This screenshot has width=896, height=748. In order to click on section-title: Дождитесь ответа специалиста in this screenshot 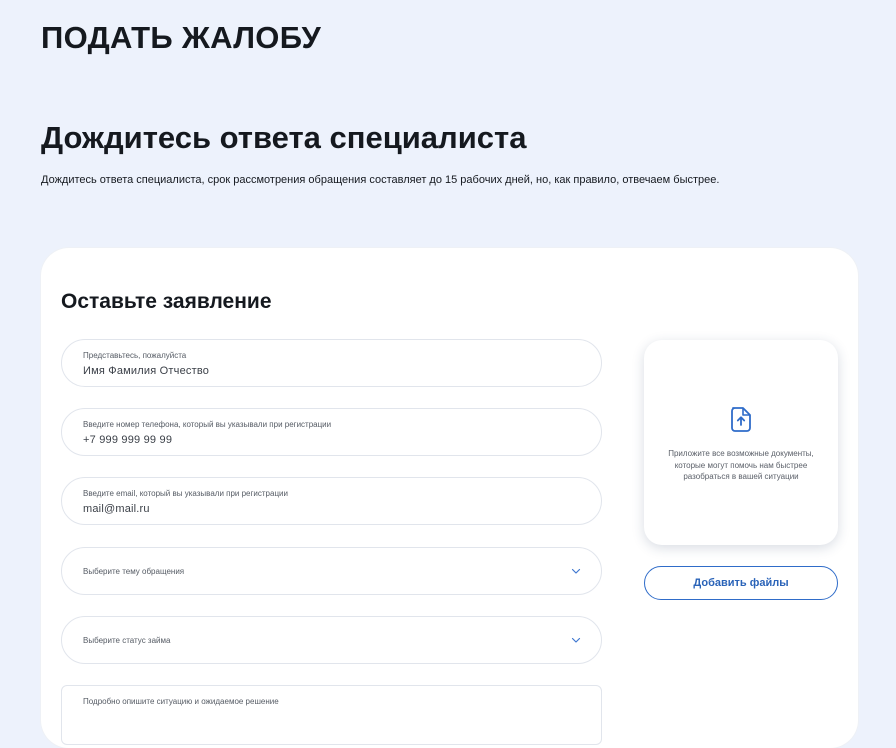, I will do `click(284, 137)`.